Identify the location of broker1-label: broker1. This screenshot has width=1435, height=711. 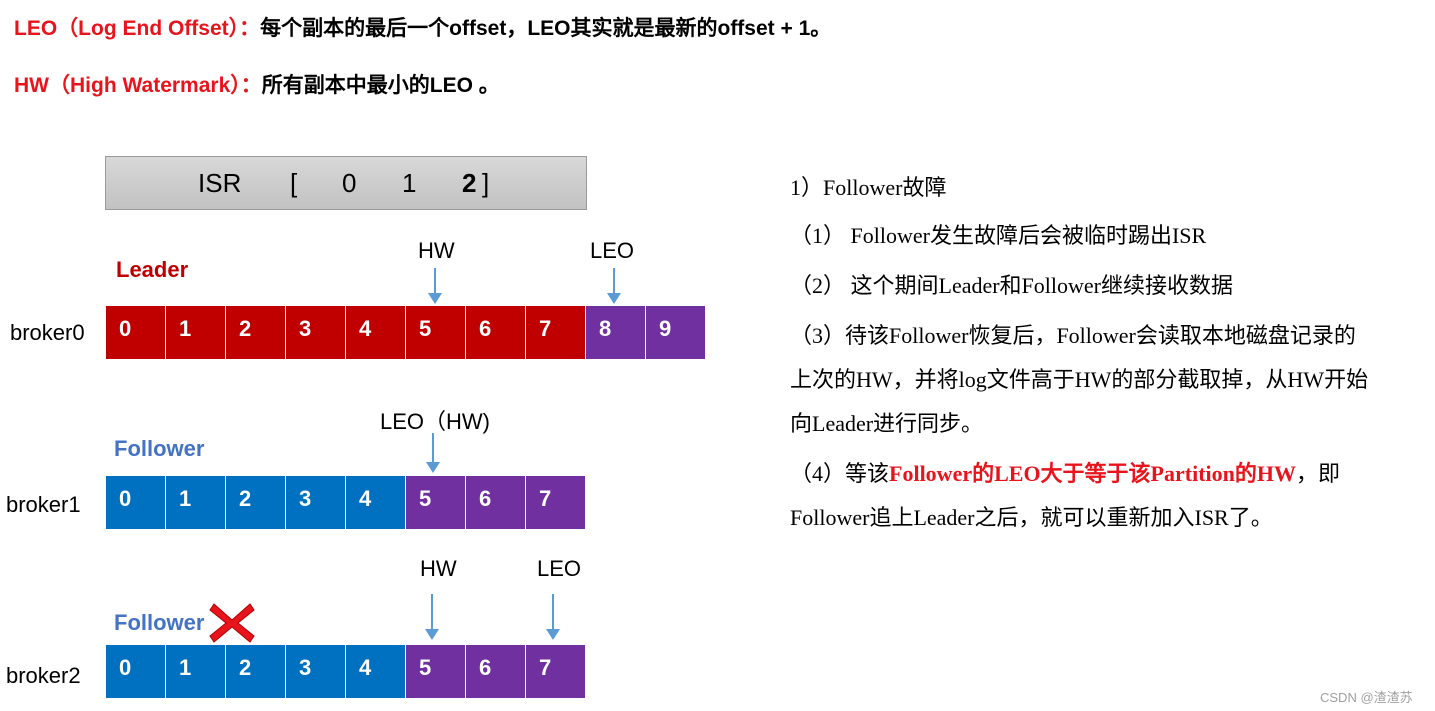
(43, 504).